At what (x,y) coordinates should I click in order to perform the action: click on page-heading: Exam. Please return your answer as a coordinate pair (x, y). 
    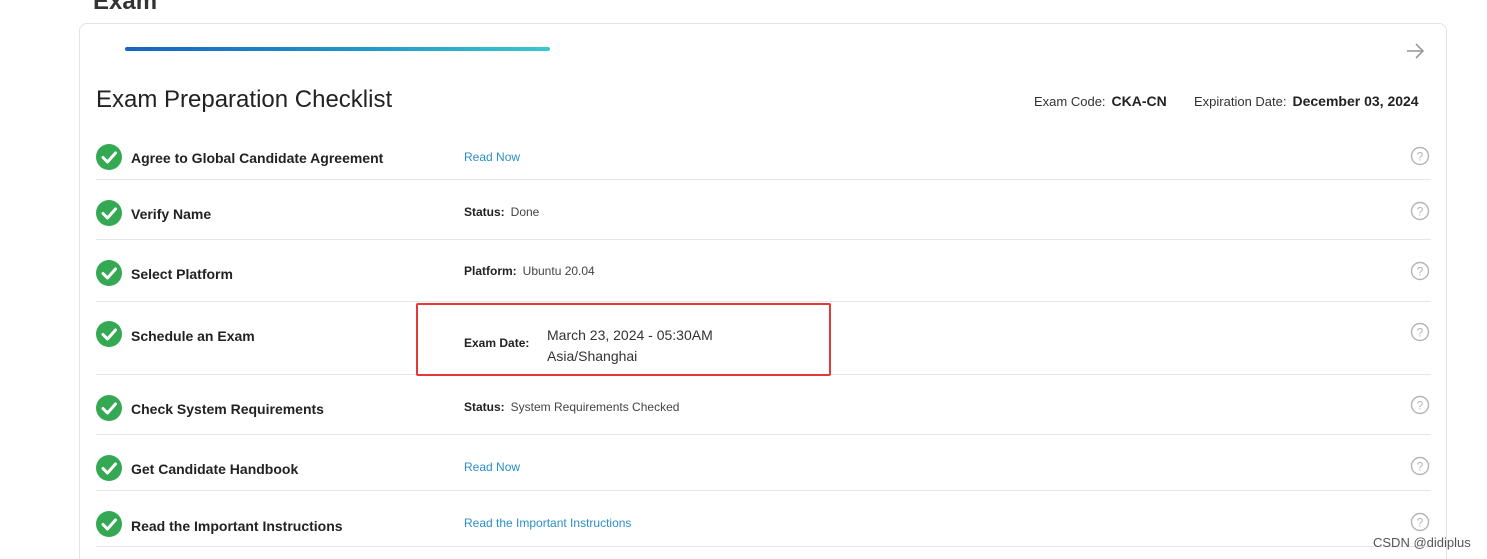
    Looking at the image, I should click on (125, 7).